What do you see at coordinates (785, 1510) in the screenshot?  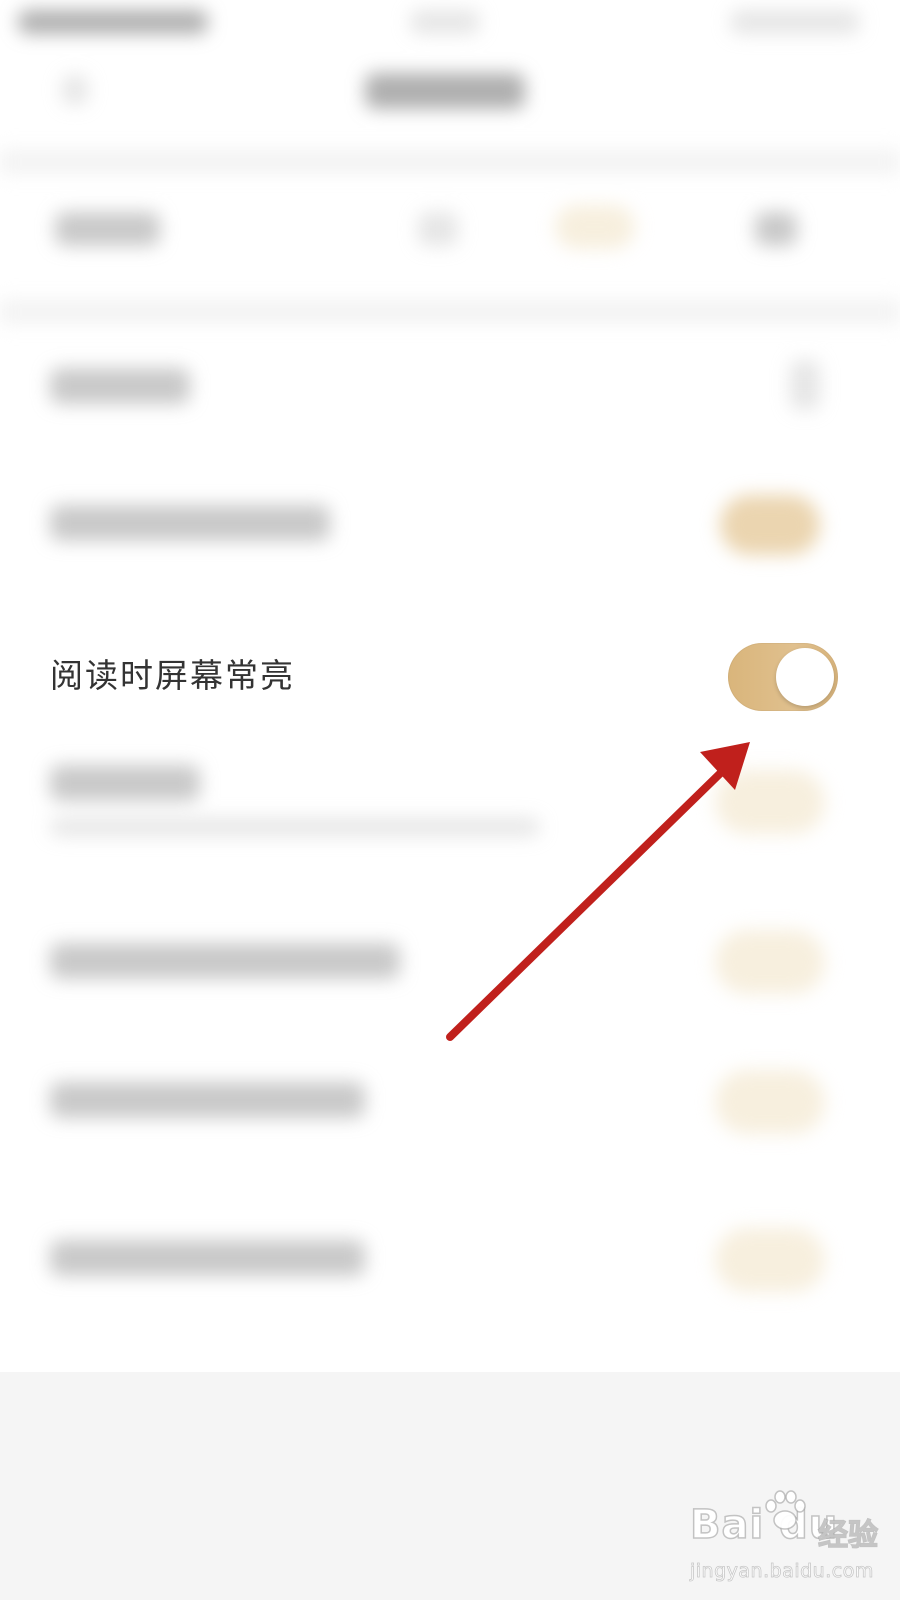 I see `baidu-paw-icon` at bounding box center [785, 1510].